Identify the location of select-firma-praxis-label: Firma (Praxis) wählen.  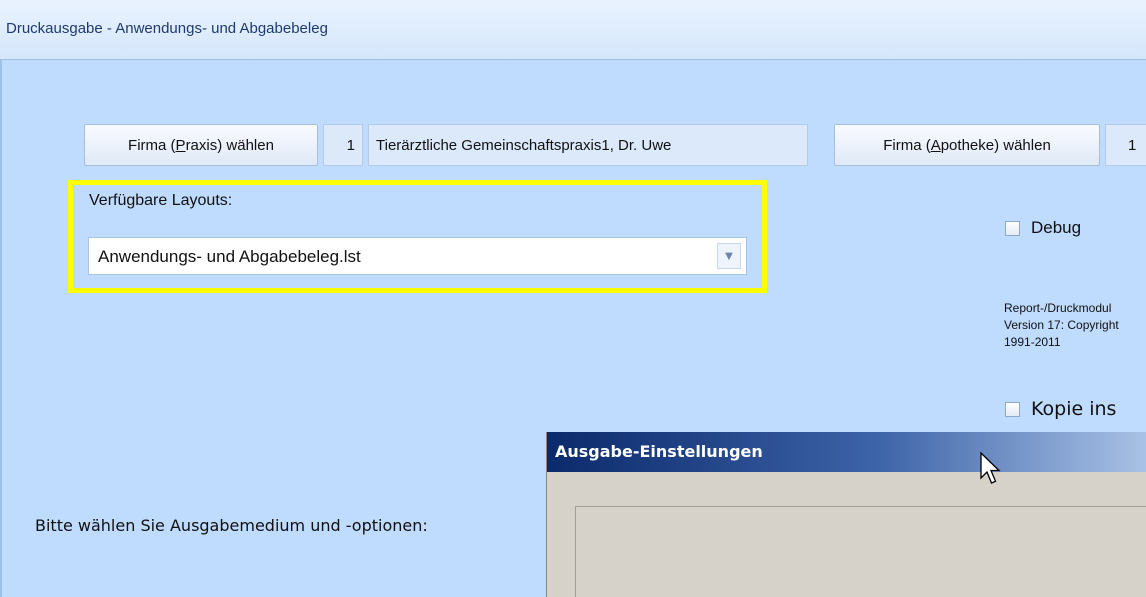
(201, 145).